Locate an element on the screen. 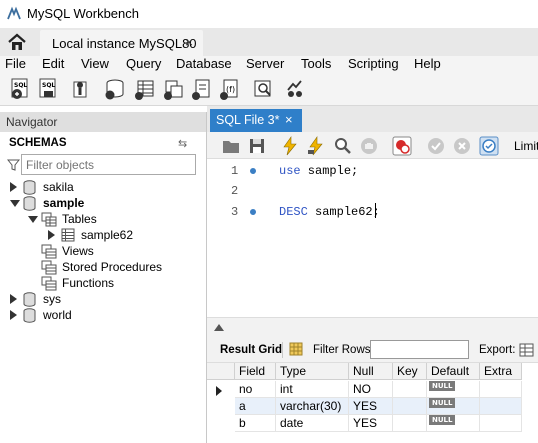 The width and height of the screenshot is (538, 443). table-cell: varchar(30) is located at coordinates (312, 406).